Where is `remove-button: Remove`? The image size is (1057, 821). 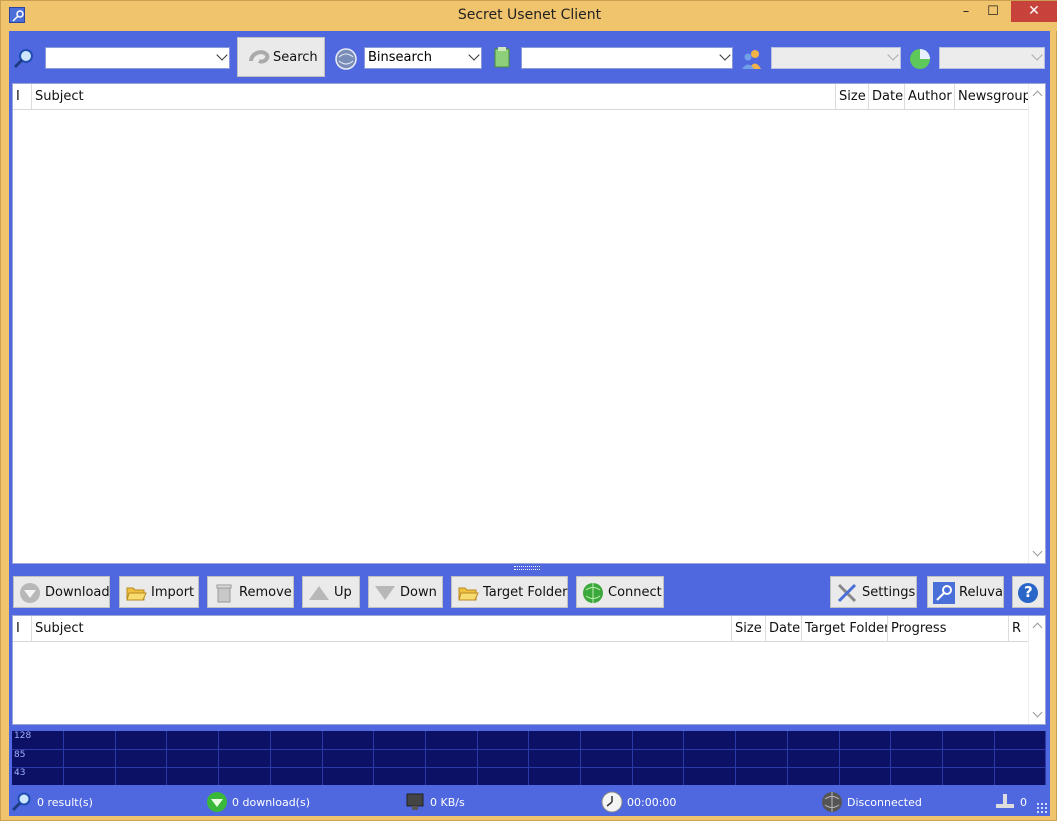 remove-button: Remove is located at coordinates (250, 592).